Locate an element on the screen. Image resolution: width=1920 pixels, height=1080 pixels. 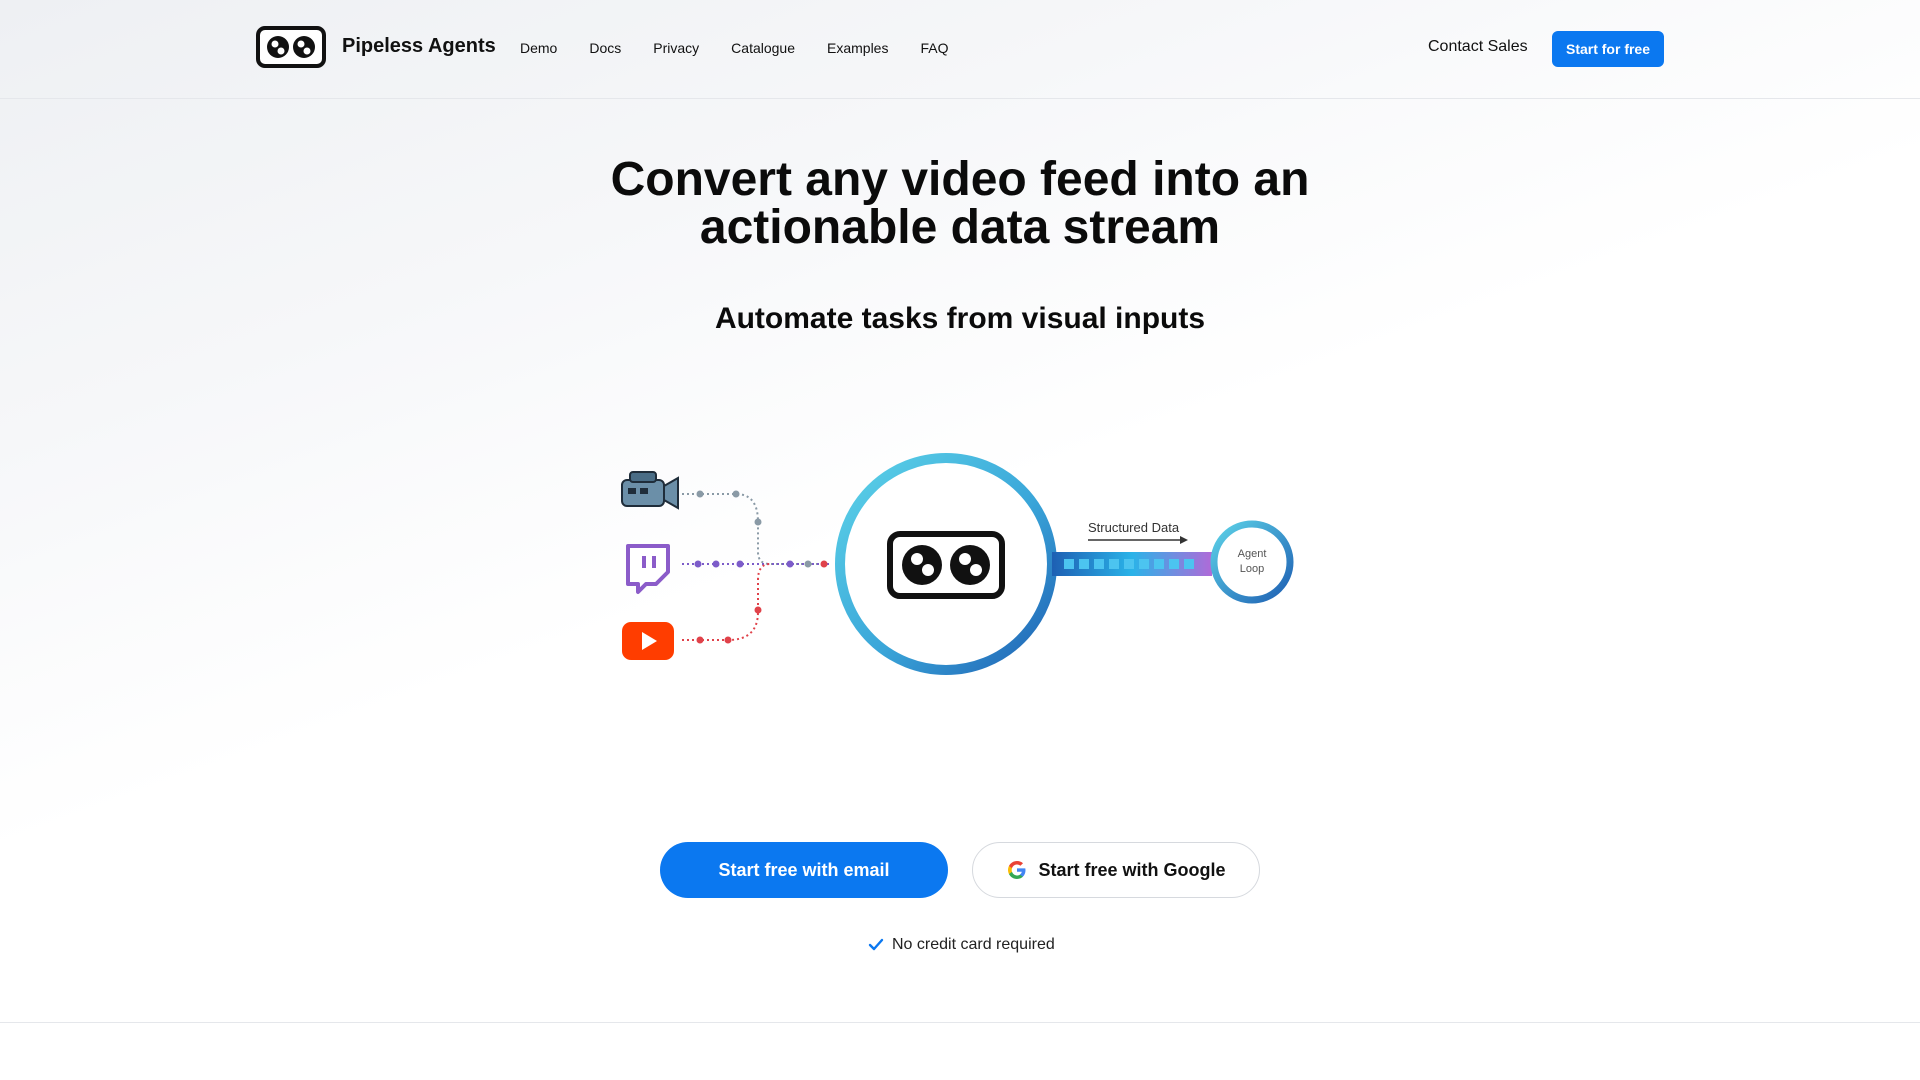
start-free-google-button: Start free with Google is located at coordinates (1116, 870).